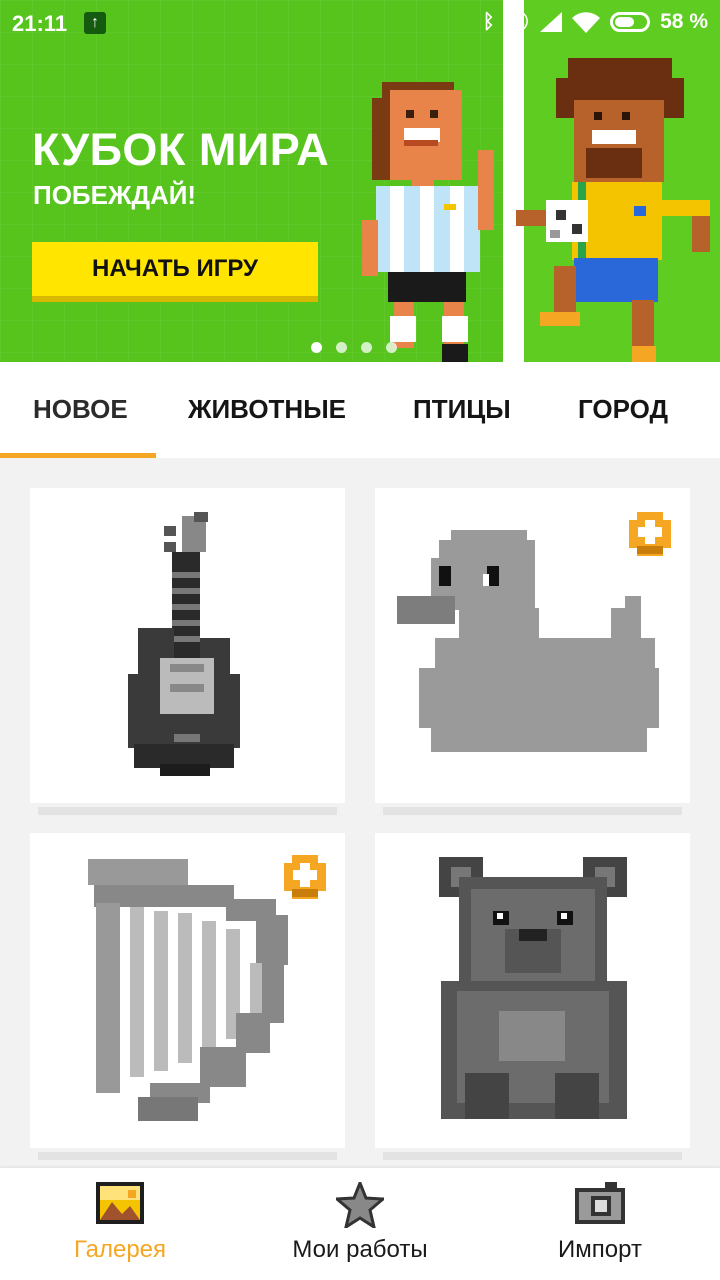 The width and height of the screenshot is (720, 1280). I want to click on nav-gallery: Галерея, so click(120, 1224).